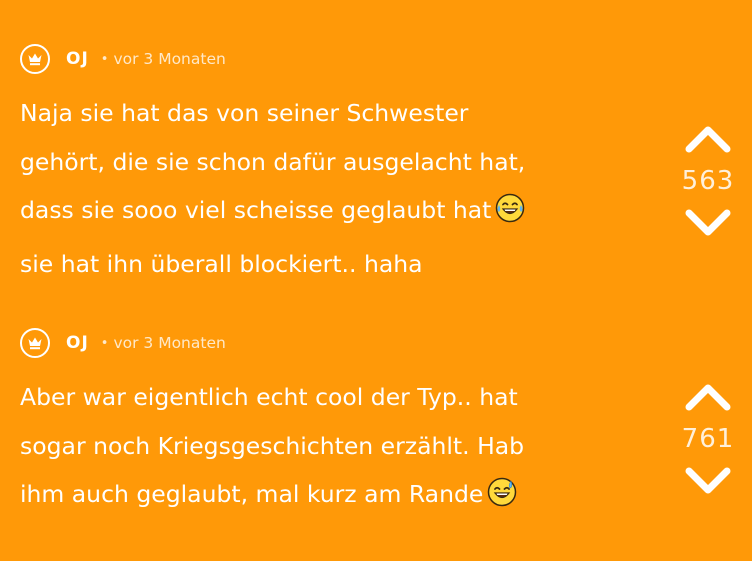 Image resolution: width=752 pixels, height=561 pixels. Describe the element at coordinates (221, 263) in the screenshot. I see `post-body-continued: sie hat ihn überall blockiert.. haha` at that location.